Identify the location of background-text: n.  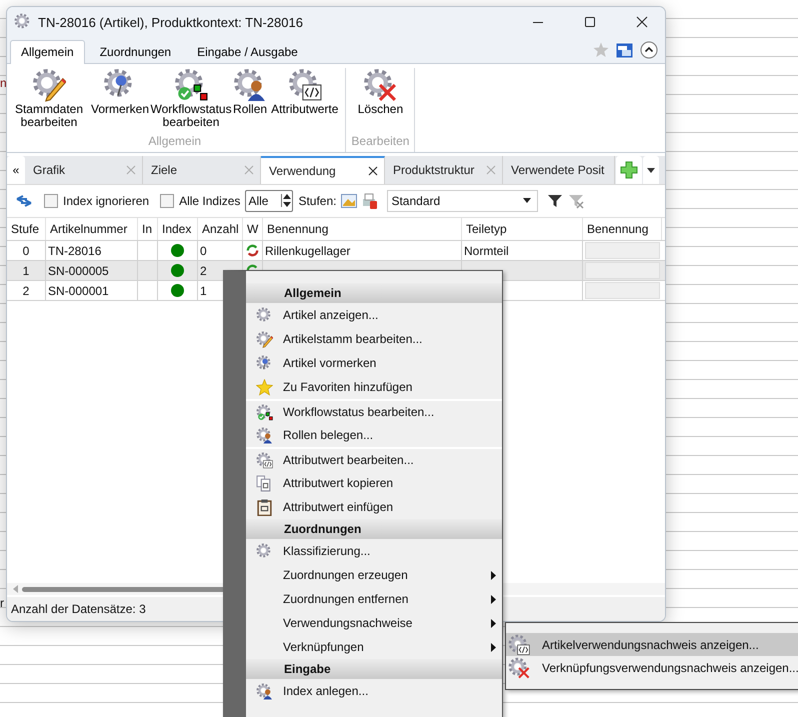
(3, 83).